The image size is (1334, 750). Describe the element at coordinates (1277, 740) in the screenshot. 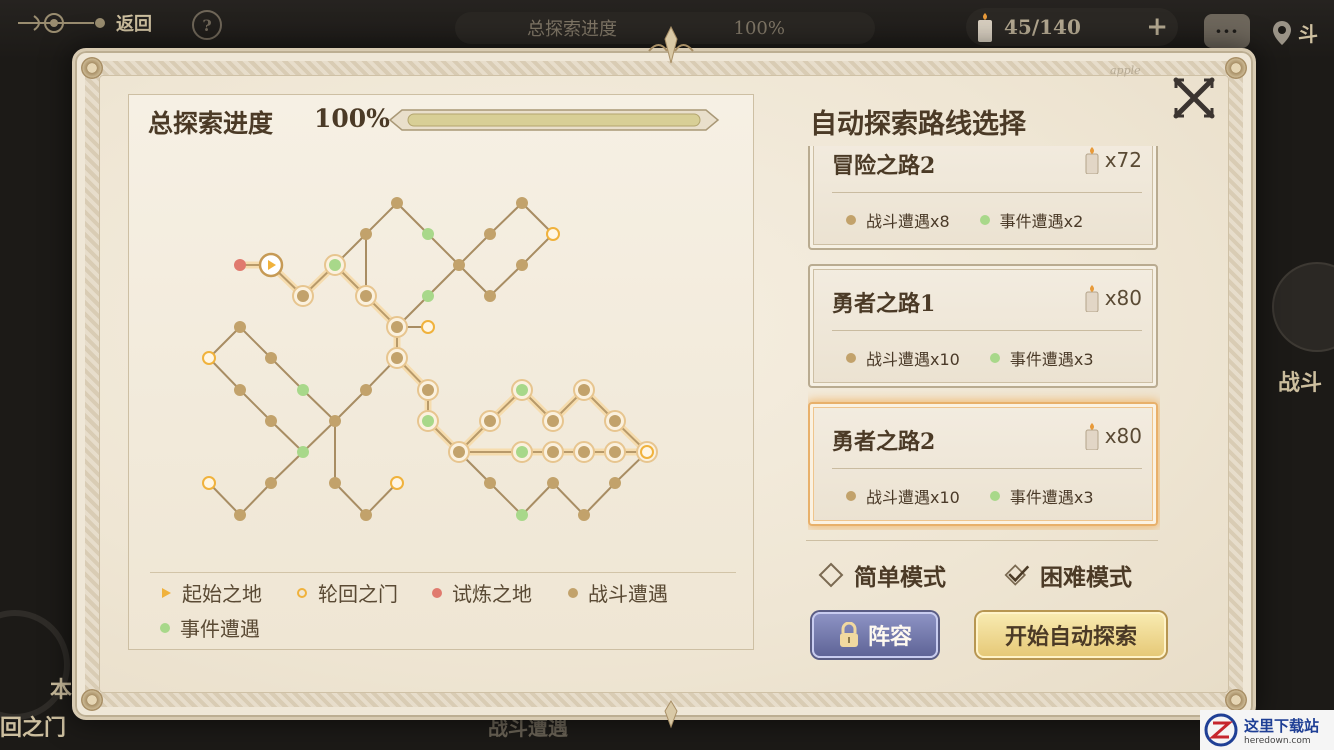

I see `watermark-en: heredown.com` at that location.